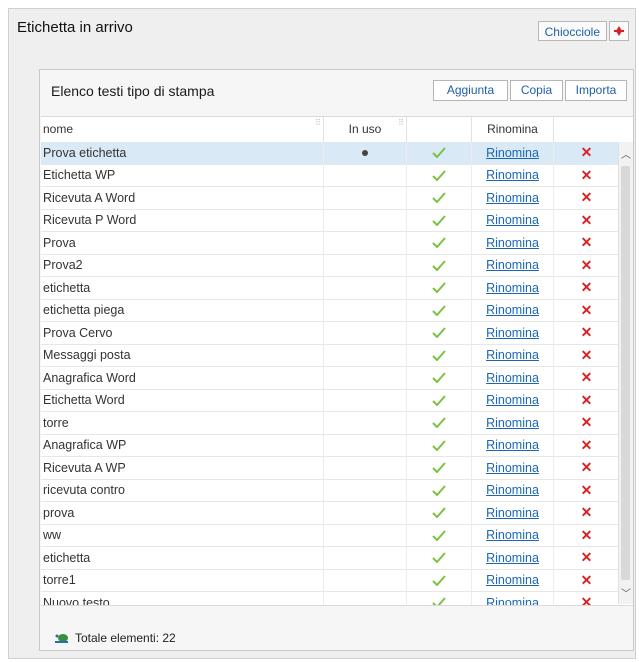 This screenshot has height=662, width=639. I want to click on table-row: torre1 Rinomina ✕, so click(330, 580).